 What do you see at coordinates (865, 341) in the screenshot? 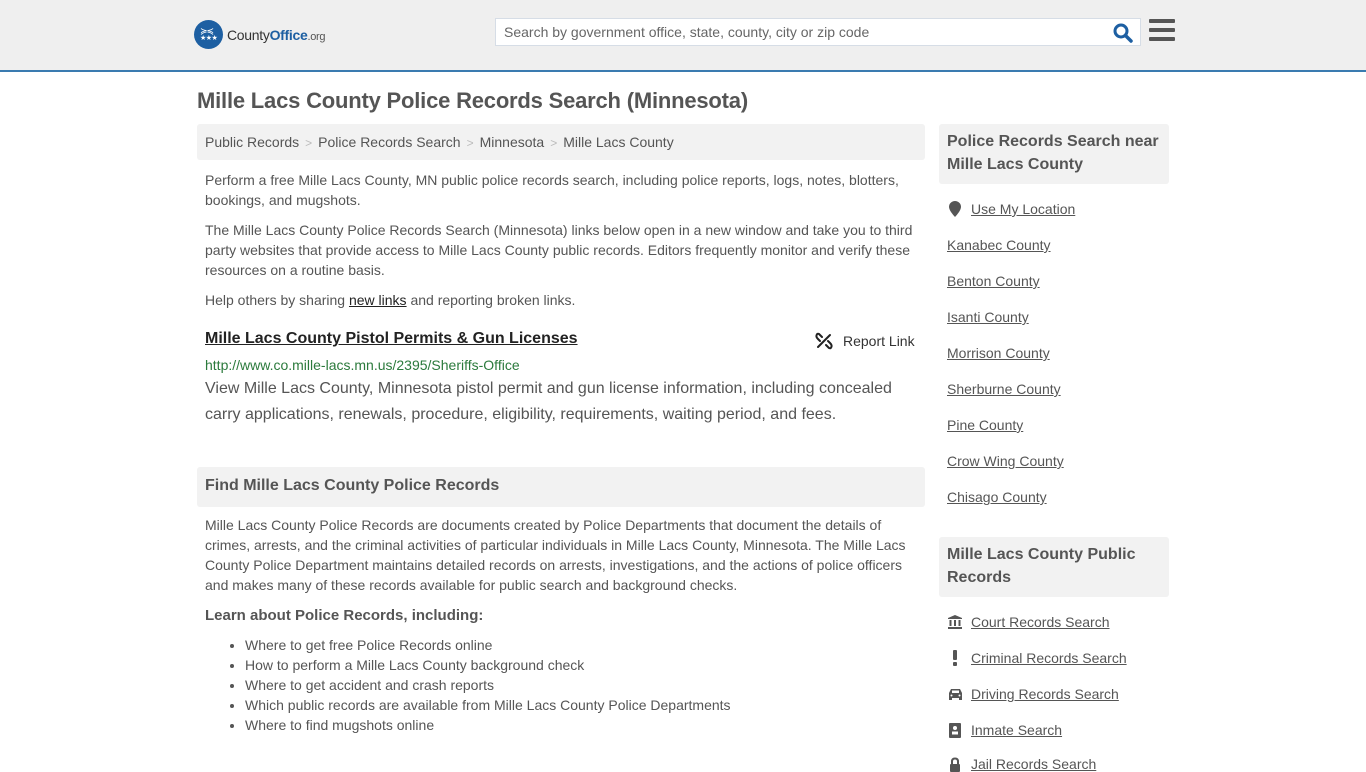
I see `report-link-button: Report Link` at bounding box center [865, 341].